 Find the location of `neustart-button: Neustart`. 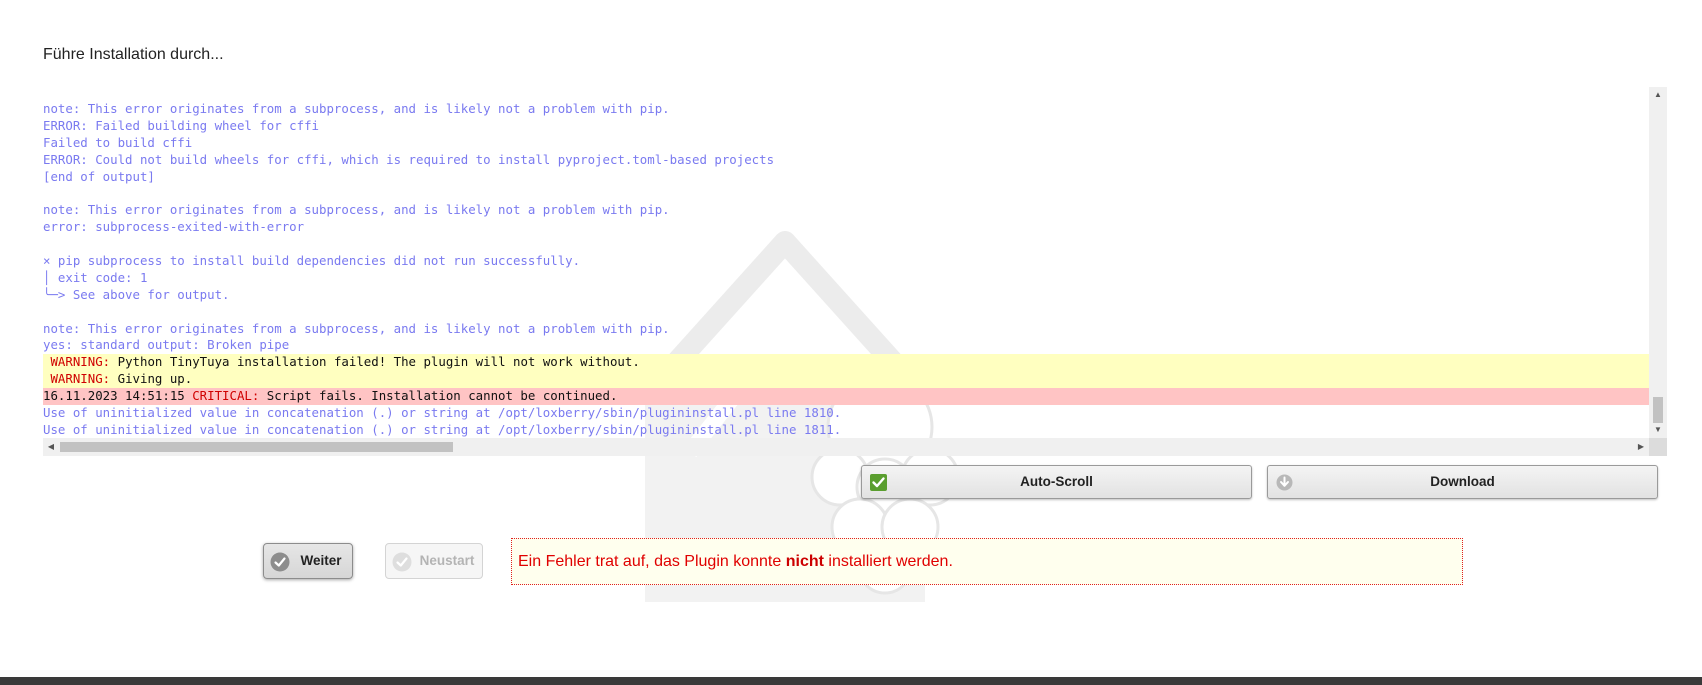

neustart-button: Neustart is located at coordinates (434, 561).